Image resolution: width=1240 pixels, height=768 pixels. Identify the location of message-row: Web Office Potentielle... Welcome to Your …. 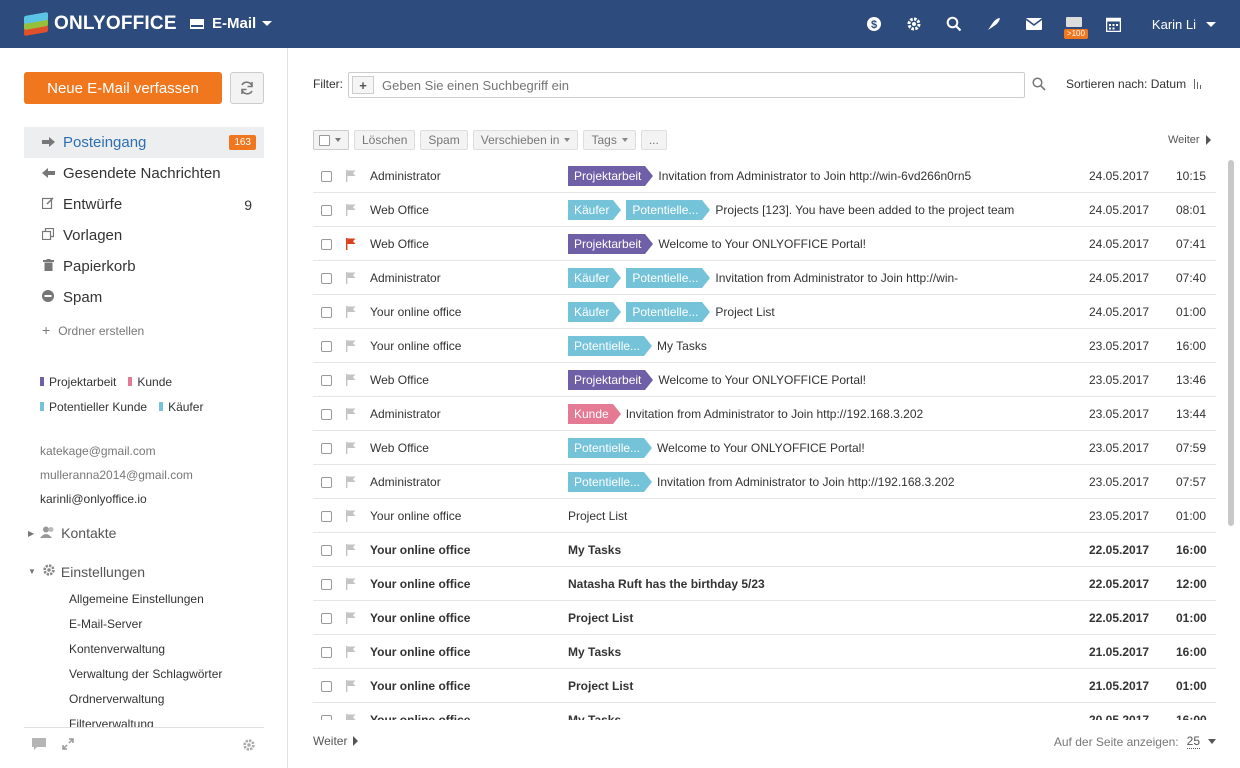
(764, 448).